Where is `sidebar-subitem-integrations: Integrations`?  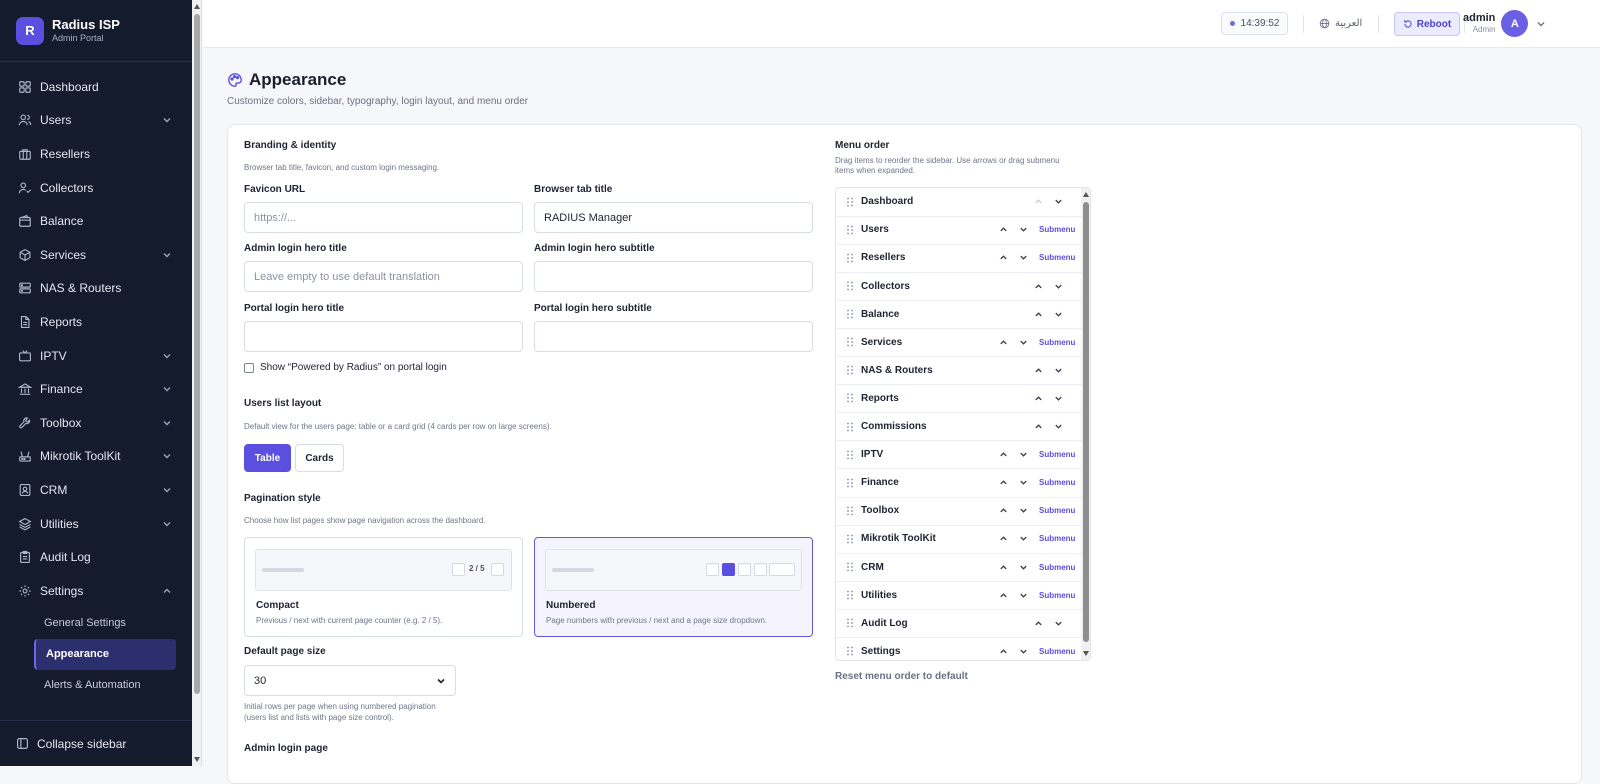 sidebar-subitem-integrations: Integrations is located at coordinates (105, 702).